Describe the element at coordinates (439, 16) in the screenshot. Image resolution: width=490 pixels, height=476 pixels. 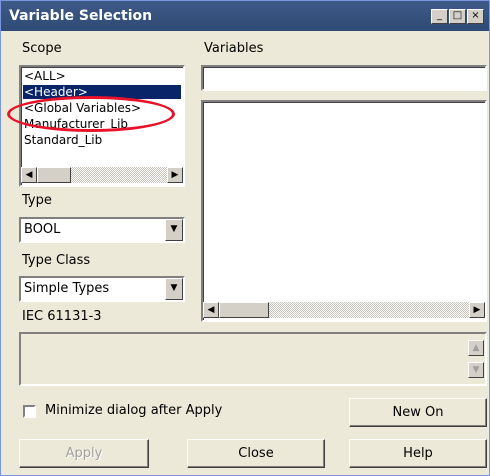
I see `minimize-button: _` at that location.